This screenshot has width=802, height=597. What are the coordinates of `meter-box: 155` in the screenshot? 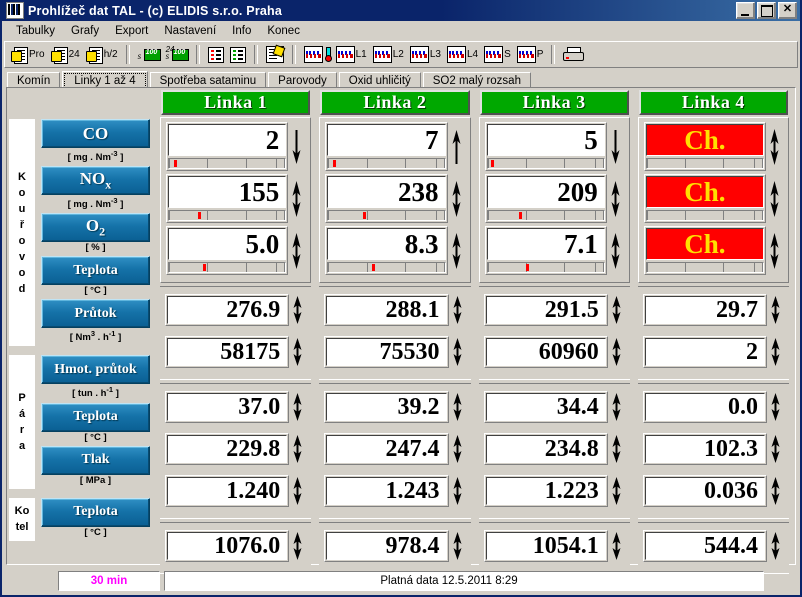 It's located at (227, 198).